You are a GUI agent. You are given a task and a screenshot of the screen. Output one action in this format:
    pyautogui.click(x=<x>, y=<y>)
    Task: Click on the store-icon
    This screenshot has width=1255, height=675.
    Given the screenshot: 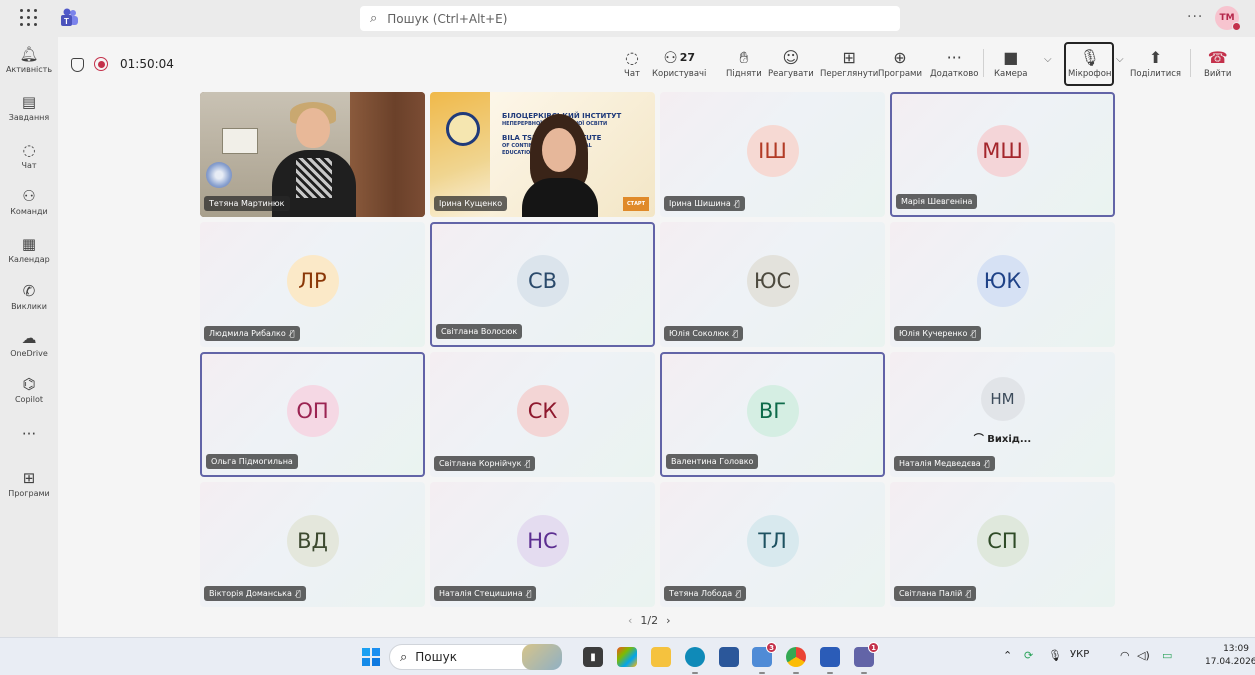 What is the action you would take?
    pyautogui.click(x=729, y=657)
    